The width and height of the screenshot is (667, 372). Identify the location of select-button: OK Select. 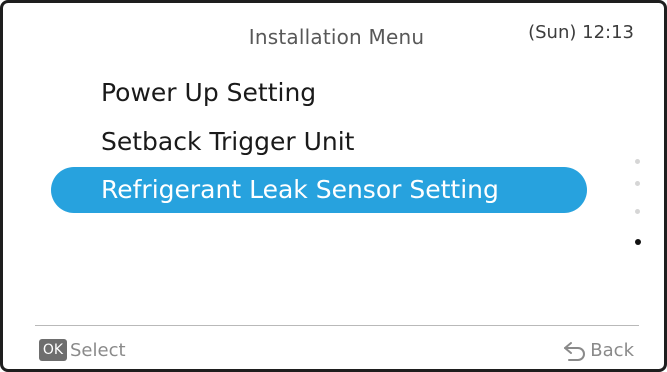
(82, 350).